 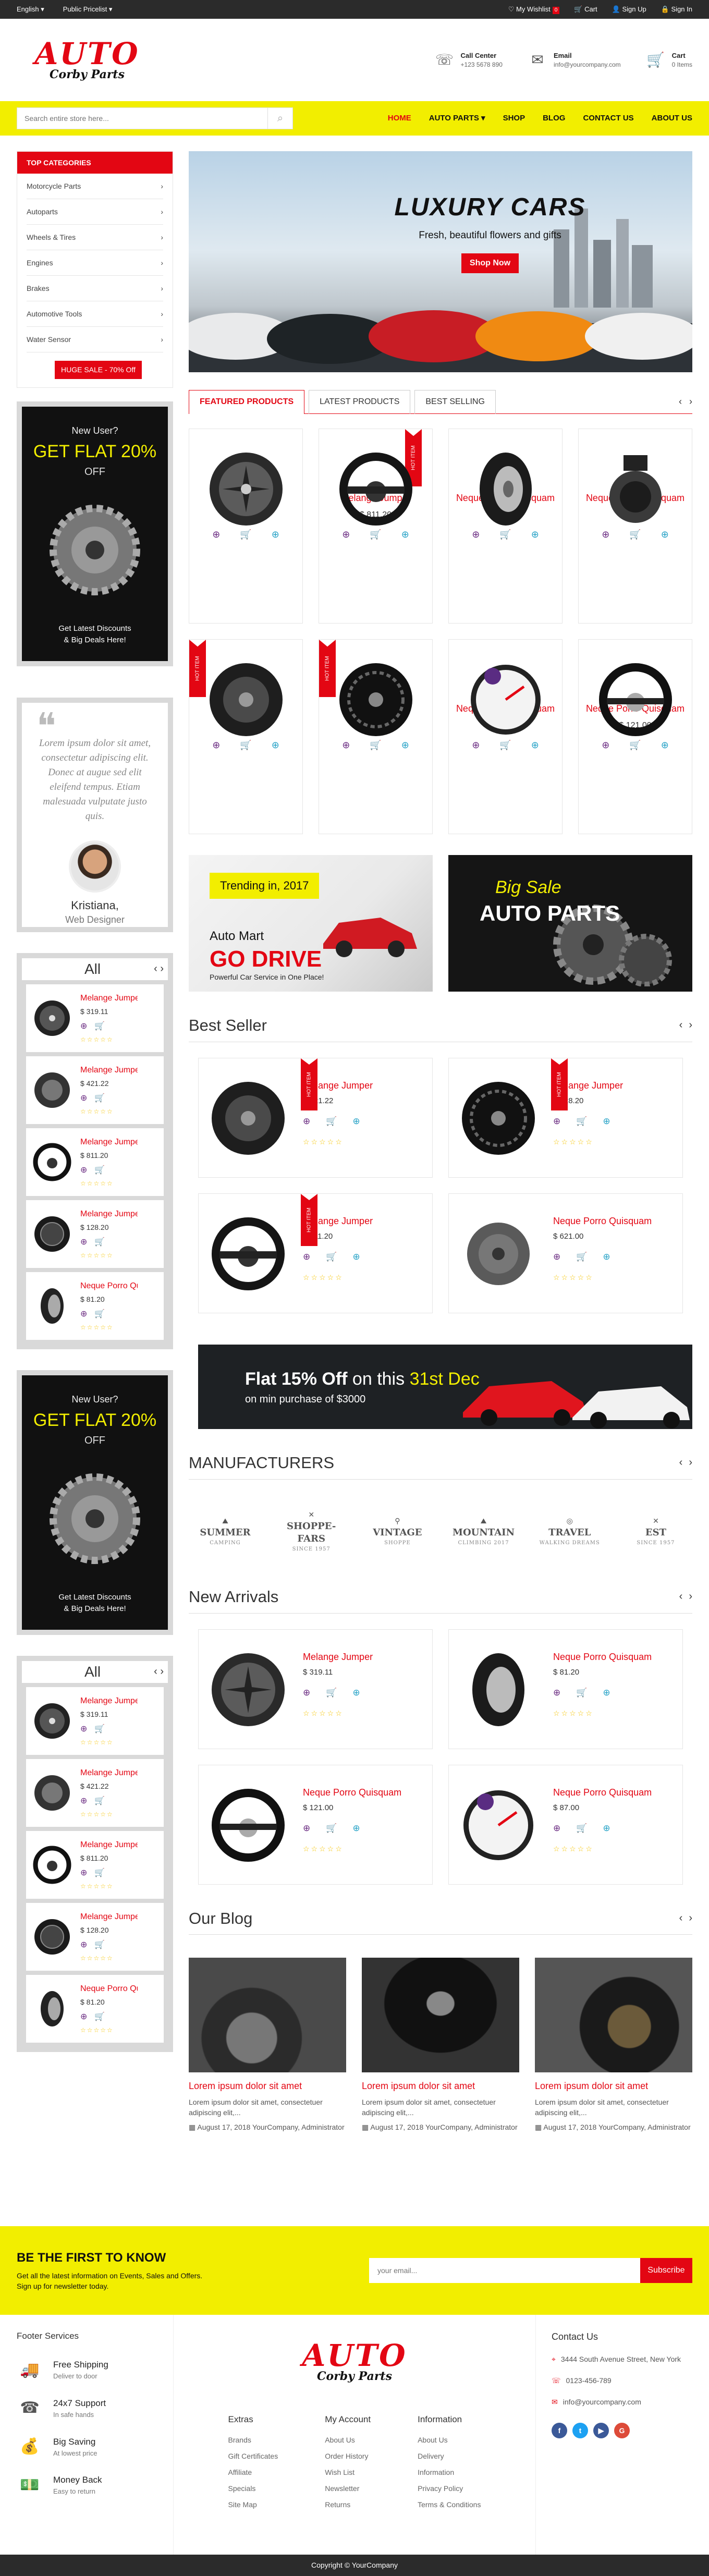 What do you see at coordinates (31, 9) in the screenshot?
I see `language-selector: English ▾` at bounding box center [31, 9].